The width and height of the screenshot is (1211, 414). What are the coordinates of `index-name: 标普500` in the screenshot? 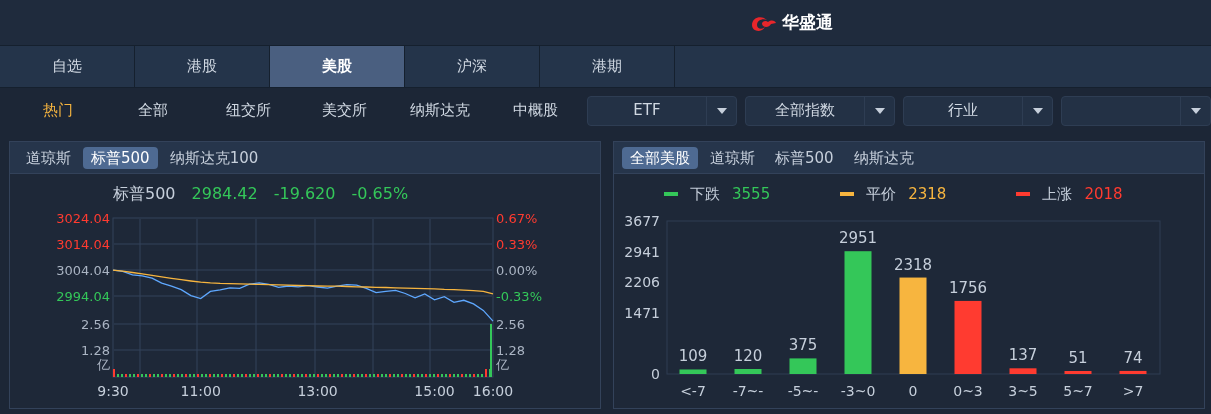 It's located at (144, 194).